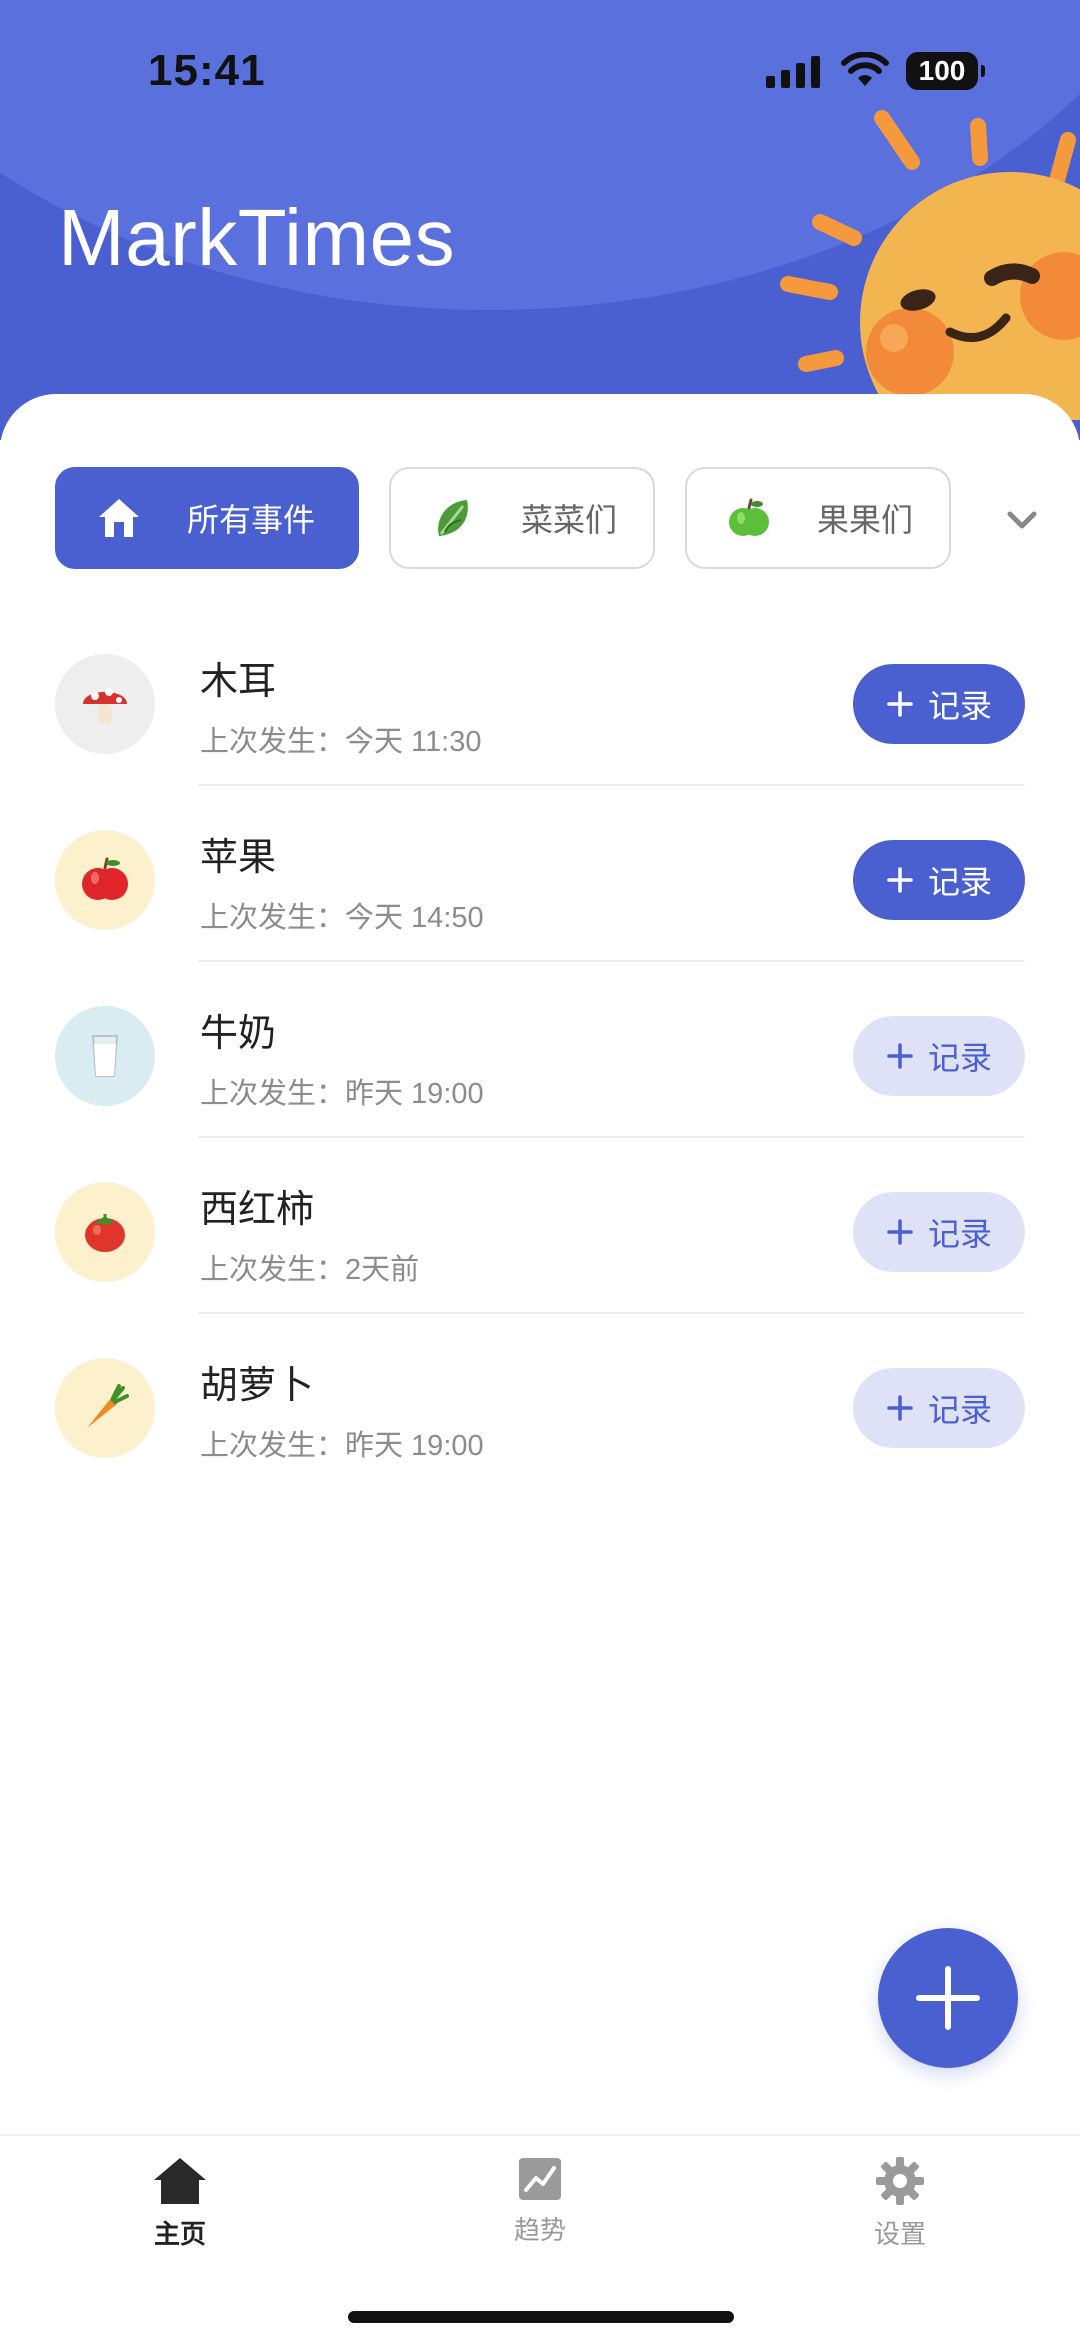 The height and width of the screenshot is (2343, 1080). What do you see at coordinates (540, 1402) in the screenshot?
I see `list-item: 胡萝卜 上次发生：昨天 19:00 记录` at bounding box center [540, 1402].